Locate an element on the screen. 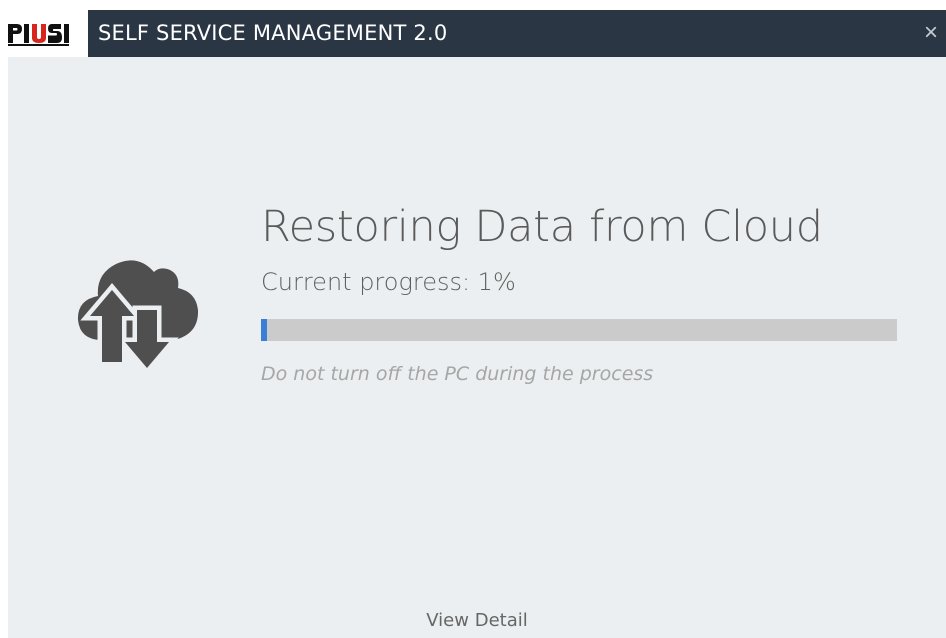 This screenshot has height=638, width=946. status-heading: Restoring Data from Cloud is located at coordinates (542, 227).